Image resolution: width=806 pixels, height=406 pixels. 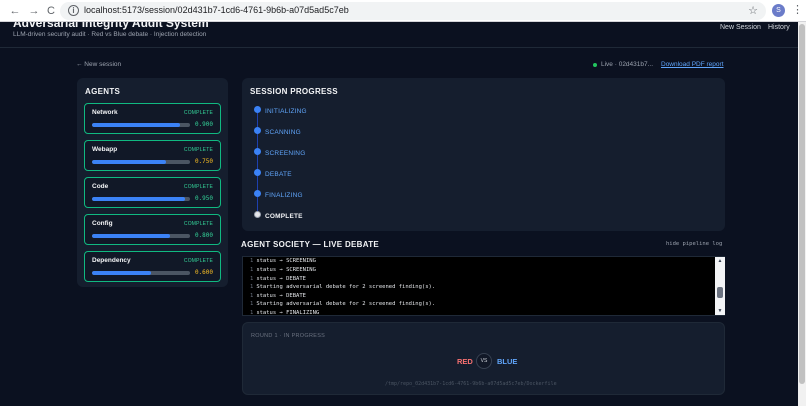 What do you see at coordinates (257, 163) in the screenshot?
I see `progress-timeline-line` at bounding box center [257, 163].